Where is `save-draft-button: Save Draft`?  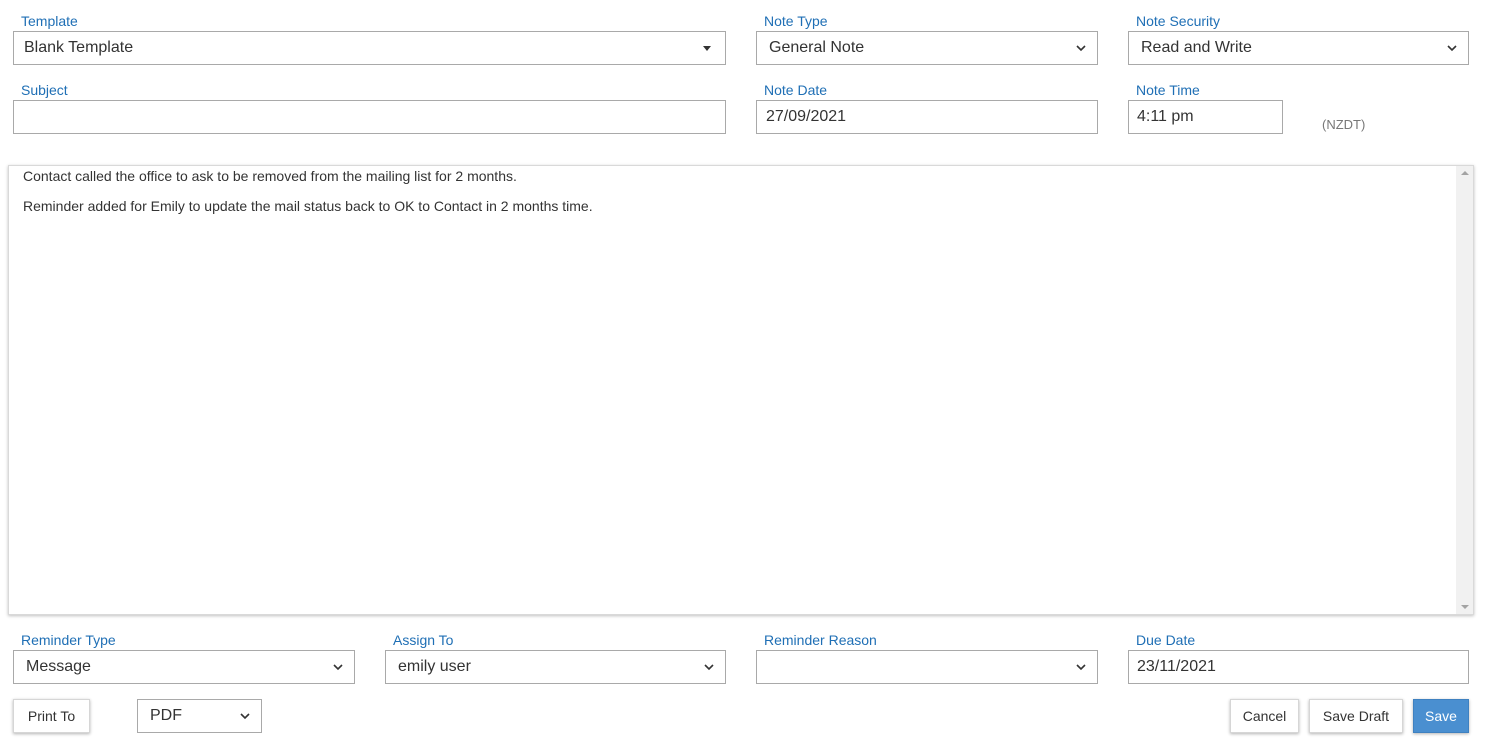
save-draft-button: Save Draft is located at coordinates (1356, 716).